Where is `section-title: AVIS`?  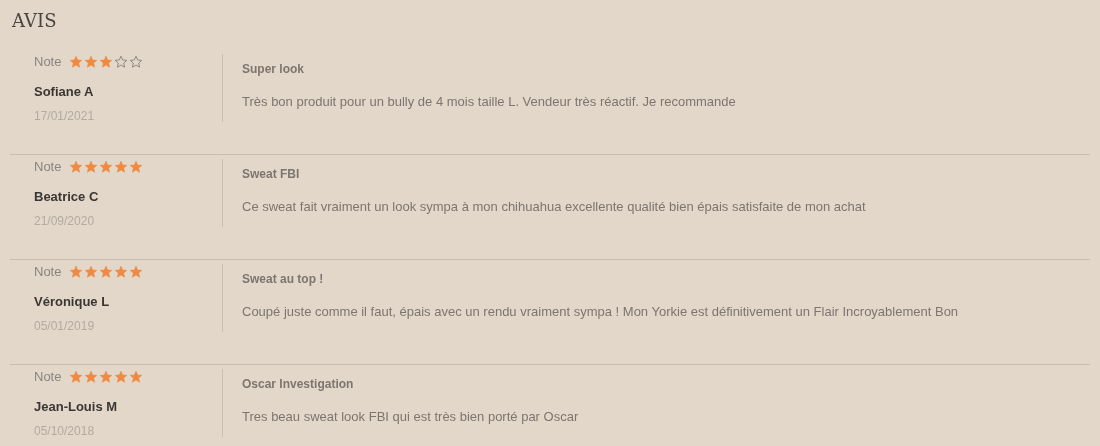
section-title: AVIS is located at coordinates (34, 20).